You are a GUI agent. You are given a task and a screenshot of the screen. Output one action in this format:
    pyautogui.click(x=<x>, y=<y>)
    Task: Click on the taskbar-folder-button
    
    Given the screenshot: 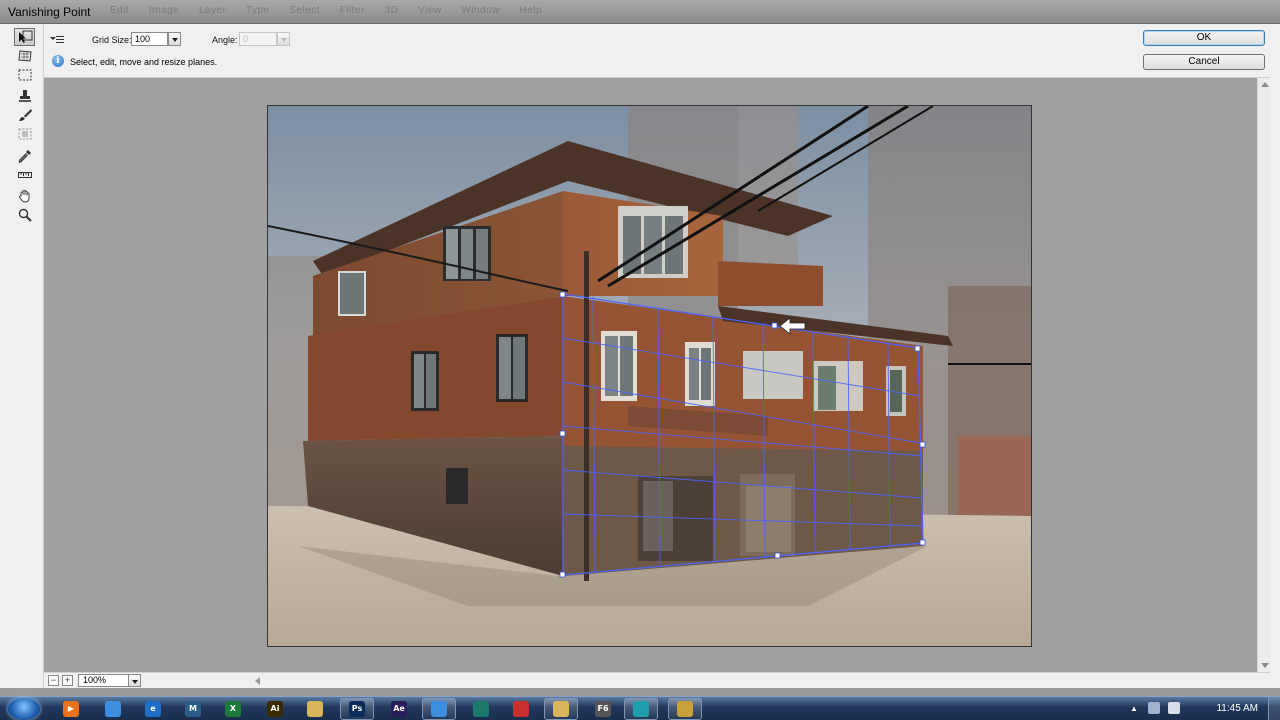 What is the action you would take?
    pyautogui.click(x=561, y=709)
    